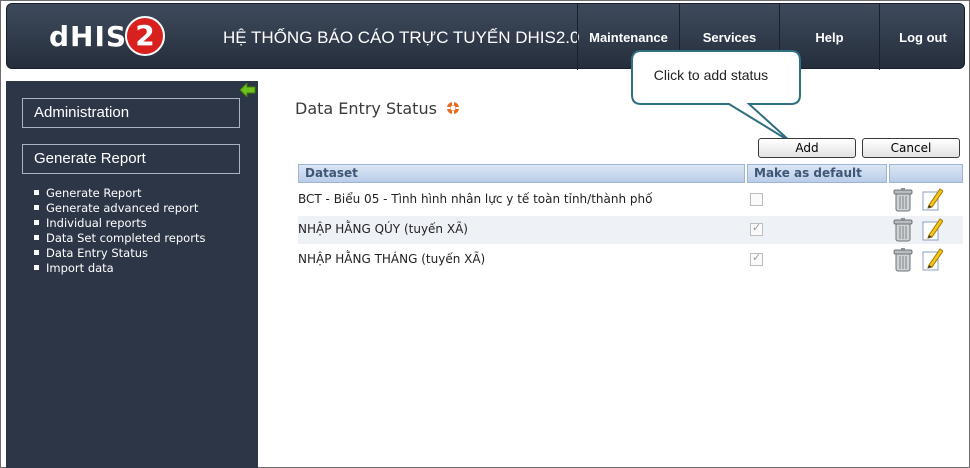 This screenshot has width=970, height=468. What do you see at coordinates (911, 148) in the screenshot?
I see `cancel-button: Cancel` at bounding box center [911, 148].